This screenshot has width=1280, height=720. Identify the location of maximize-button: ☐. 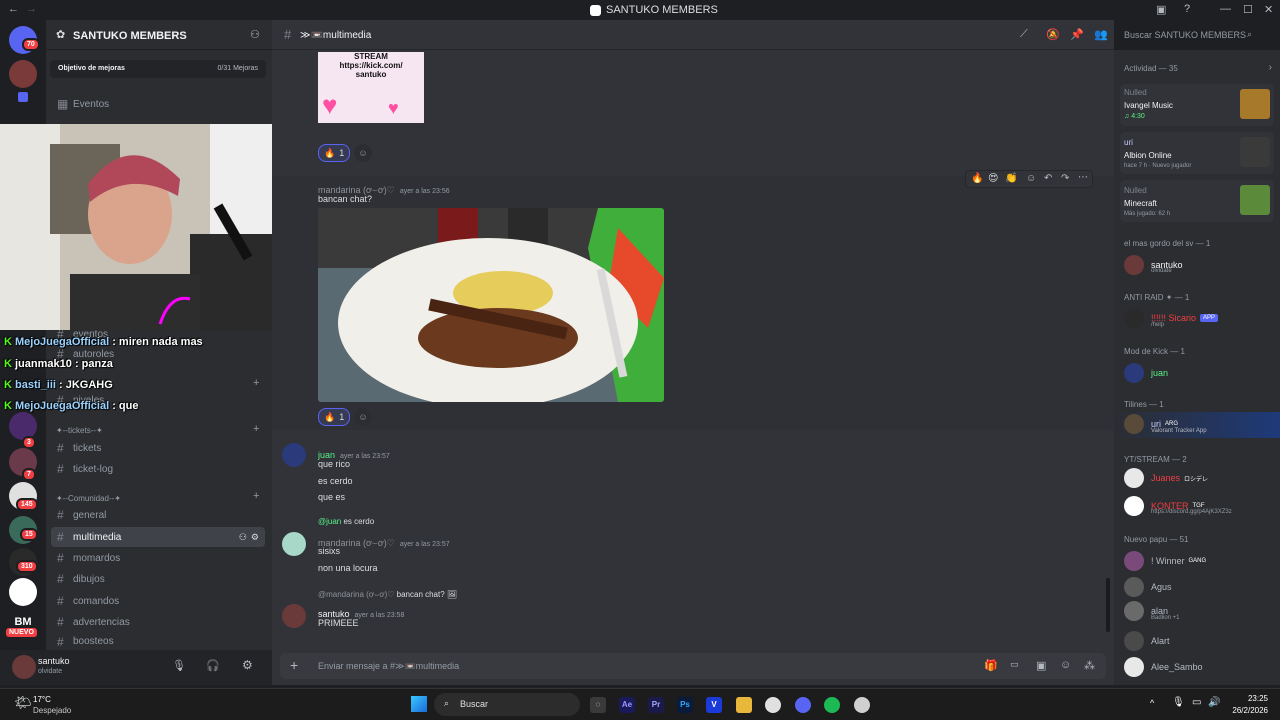
(1248, 9).